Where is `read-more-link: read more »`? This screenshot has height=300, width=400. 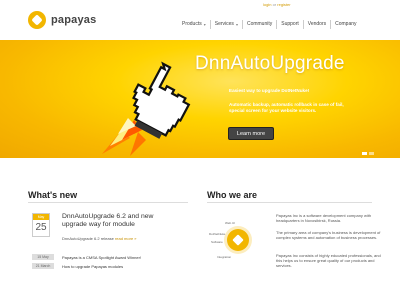
read-more-link: read more » is located at coordinates (126, 238).